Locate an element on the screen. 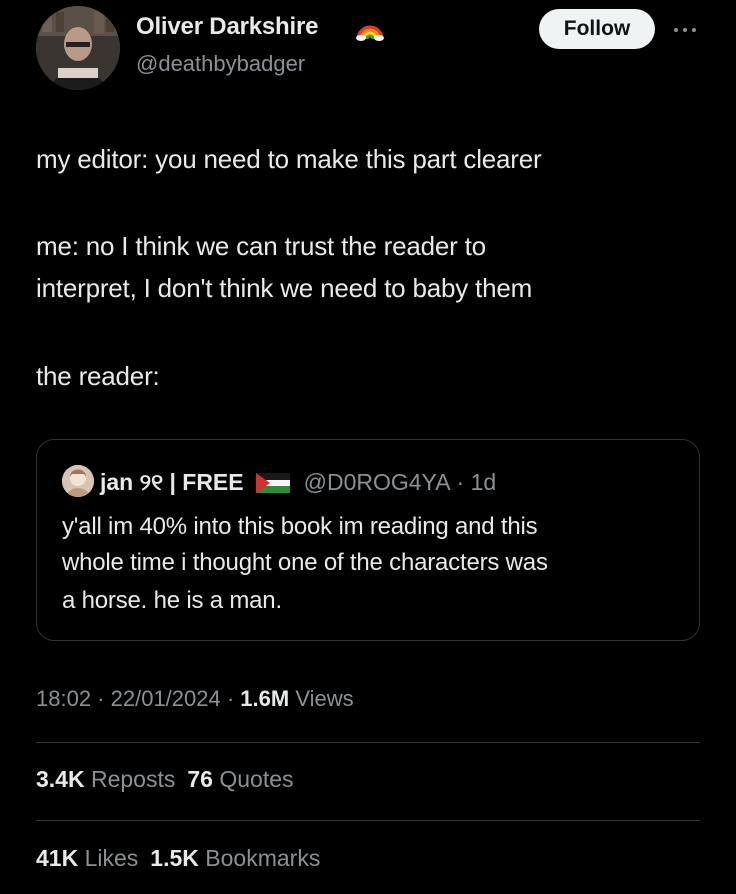  reposts-stat: 3.4K Reposts is located at coordinates (105, 779).